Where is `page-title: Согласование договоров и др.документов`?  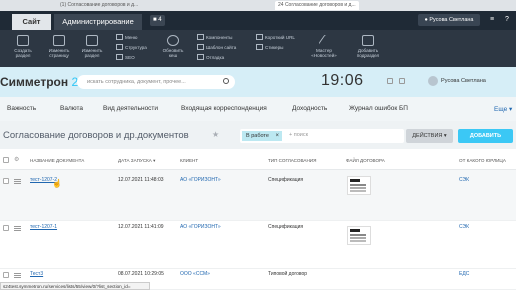 page-title: Согласование договоров и др.документов is located at coordinates (96, 135).